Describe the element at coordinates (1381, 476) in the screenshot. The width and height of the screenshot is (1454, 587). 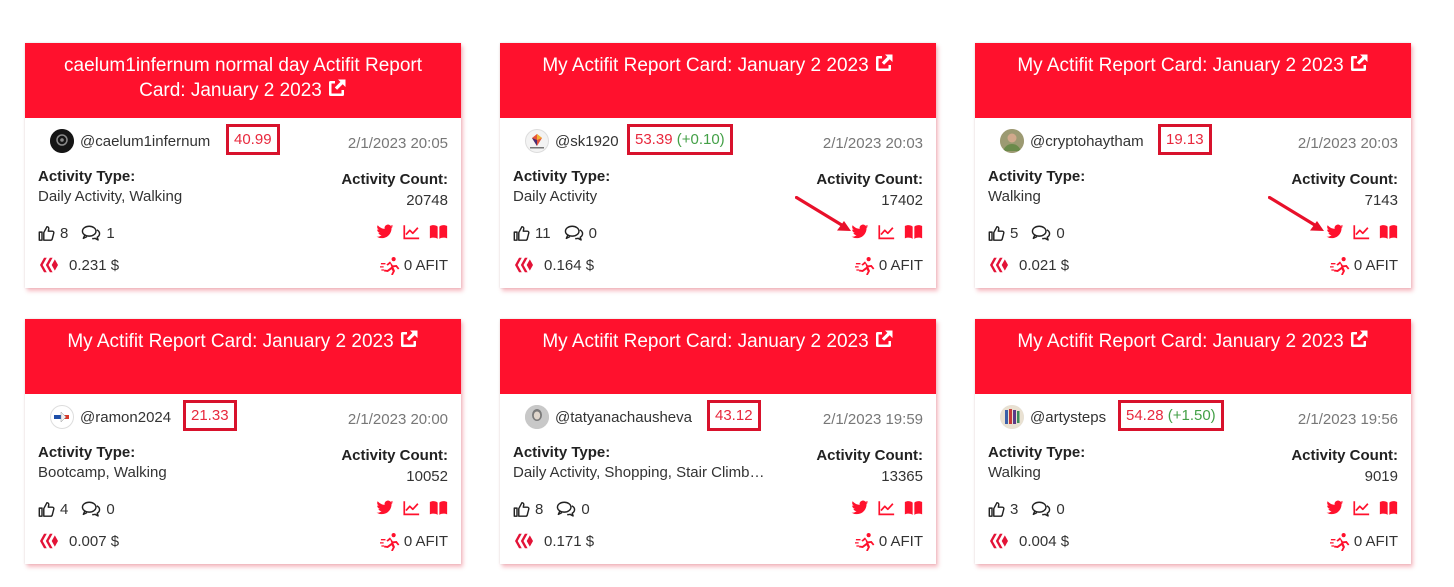
I see `activity-count-value: 9019` at that location.